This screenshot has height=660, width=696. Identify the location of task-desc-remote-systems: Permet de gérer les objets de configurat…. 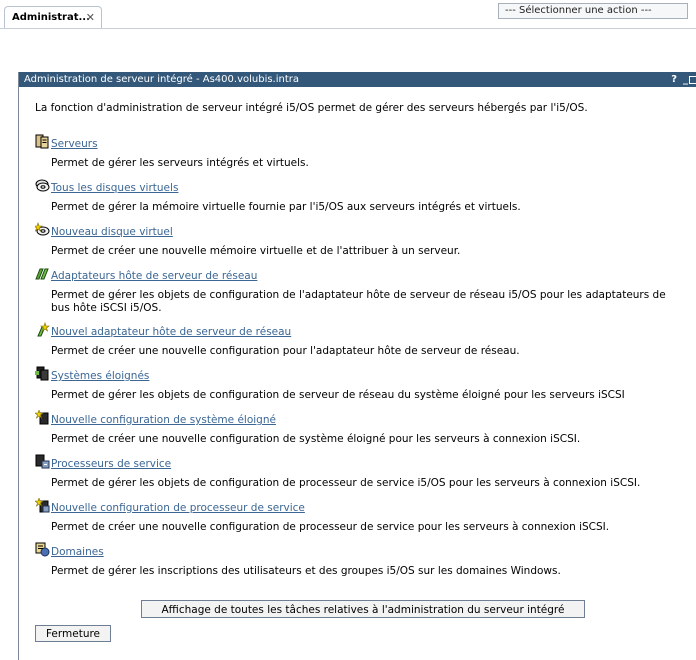
(338, 395).